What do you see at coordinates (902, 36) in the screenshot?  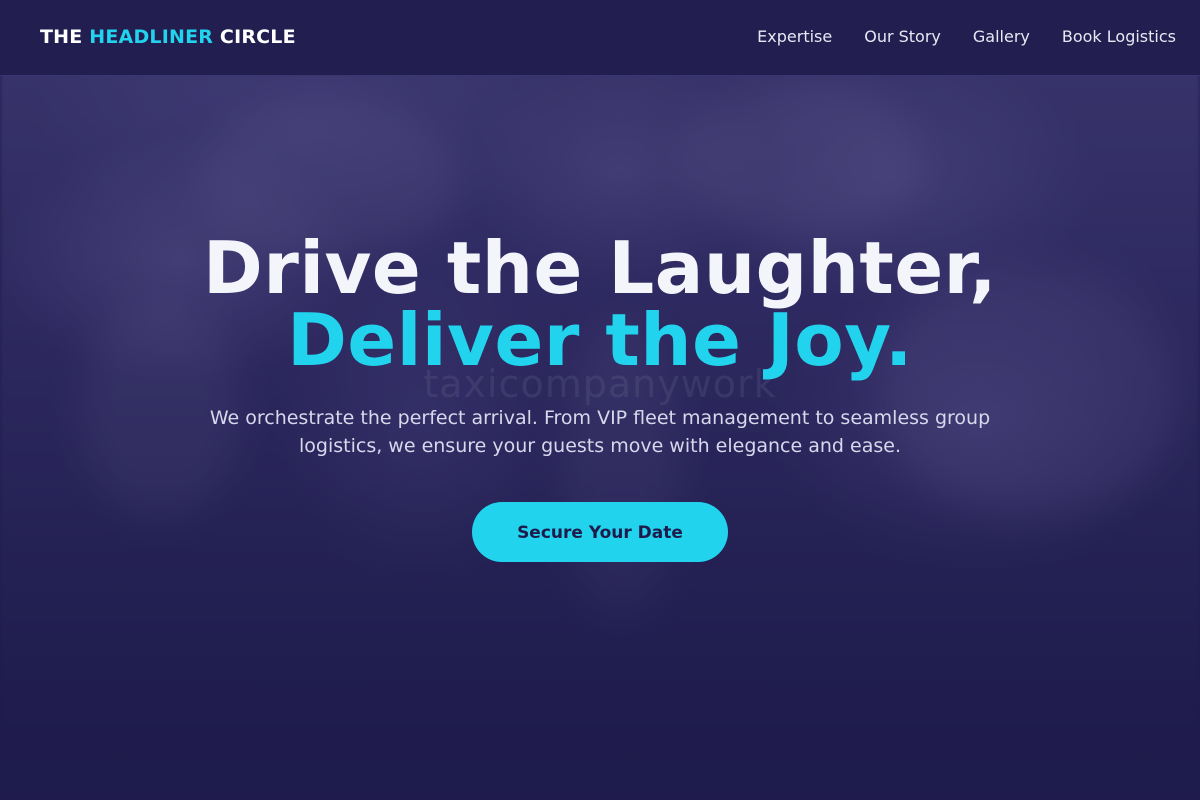 I see `nav-link-our-story: Our Story` at bounding box center [902, 36].